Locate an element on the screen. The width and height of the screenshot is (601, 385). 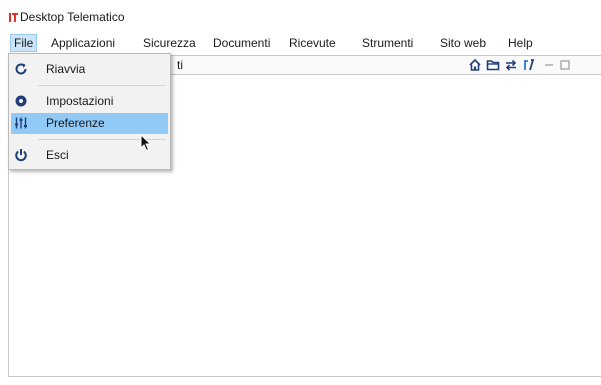
menu-item-preferenze: Preferenze is located at coordinates (89, 123).